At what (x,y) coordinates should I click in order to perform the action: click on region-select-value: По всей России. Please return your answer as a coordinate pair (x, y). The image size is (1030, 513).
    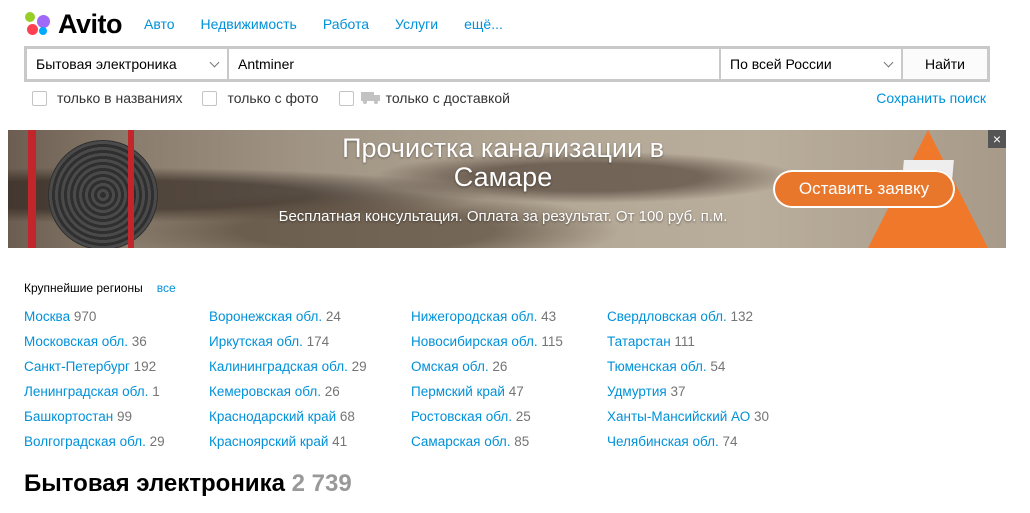
    Looking at the image, I should click on (781, 64).